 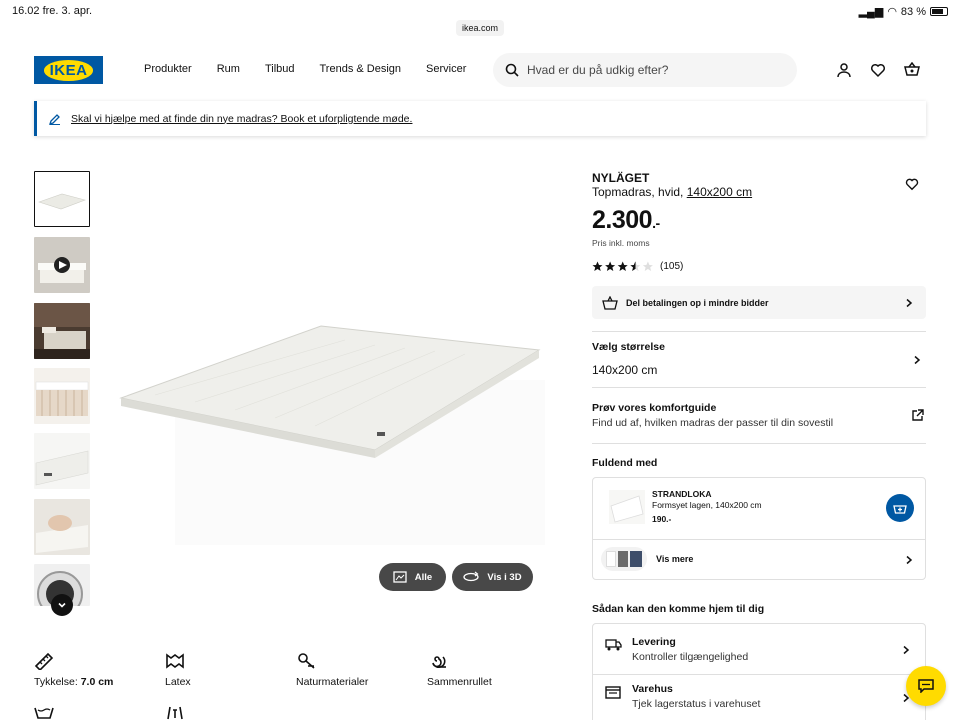 What do you see at coordinates (627, 507) in the screenshot?
I see `strandloka-image` at bounding box center [627, 507].